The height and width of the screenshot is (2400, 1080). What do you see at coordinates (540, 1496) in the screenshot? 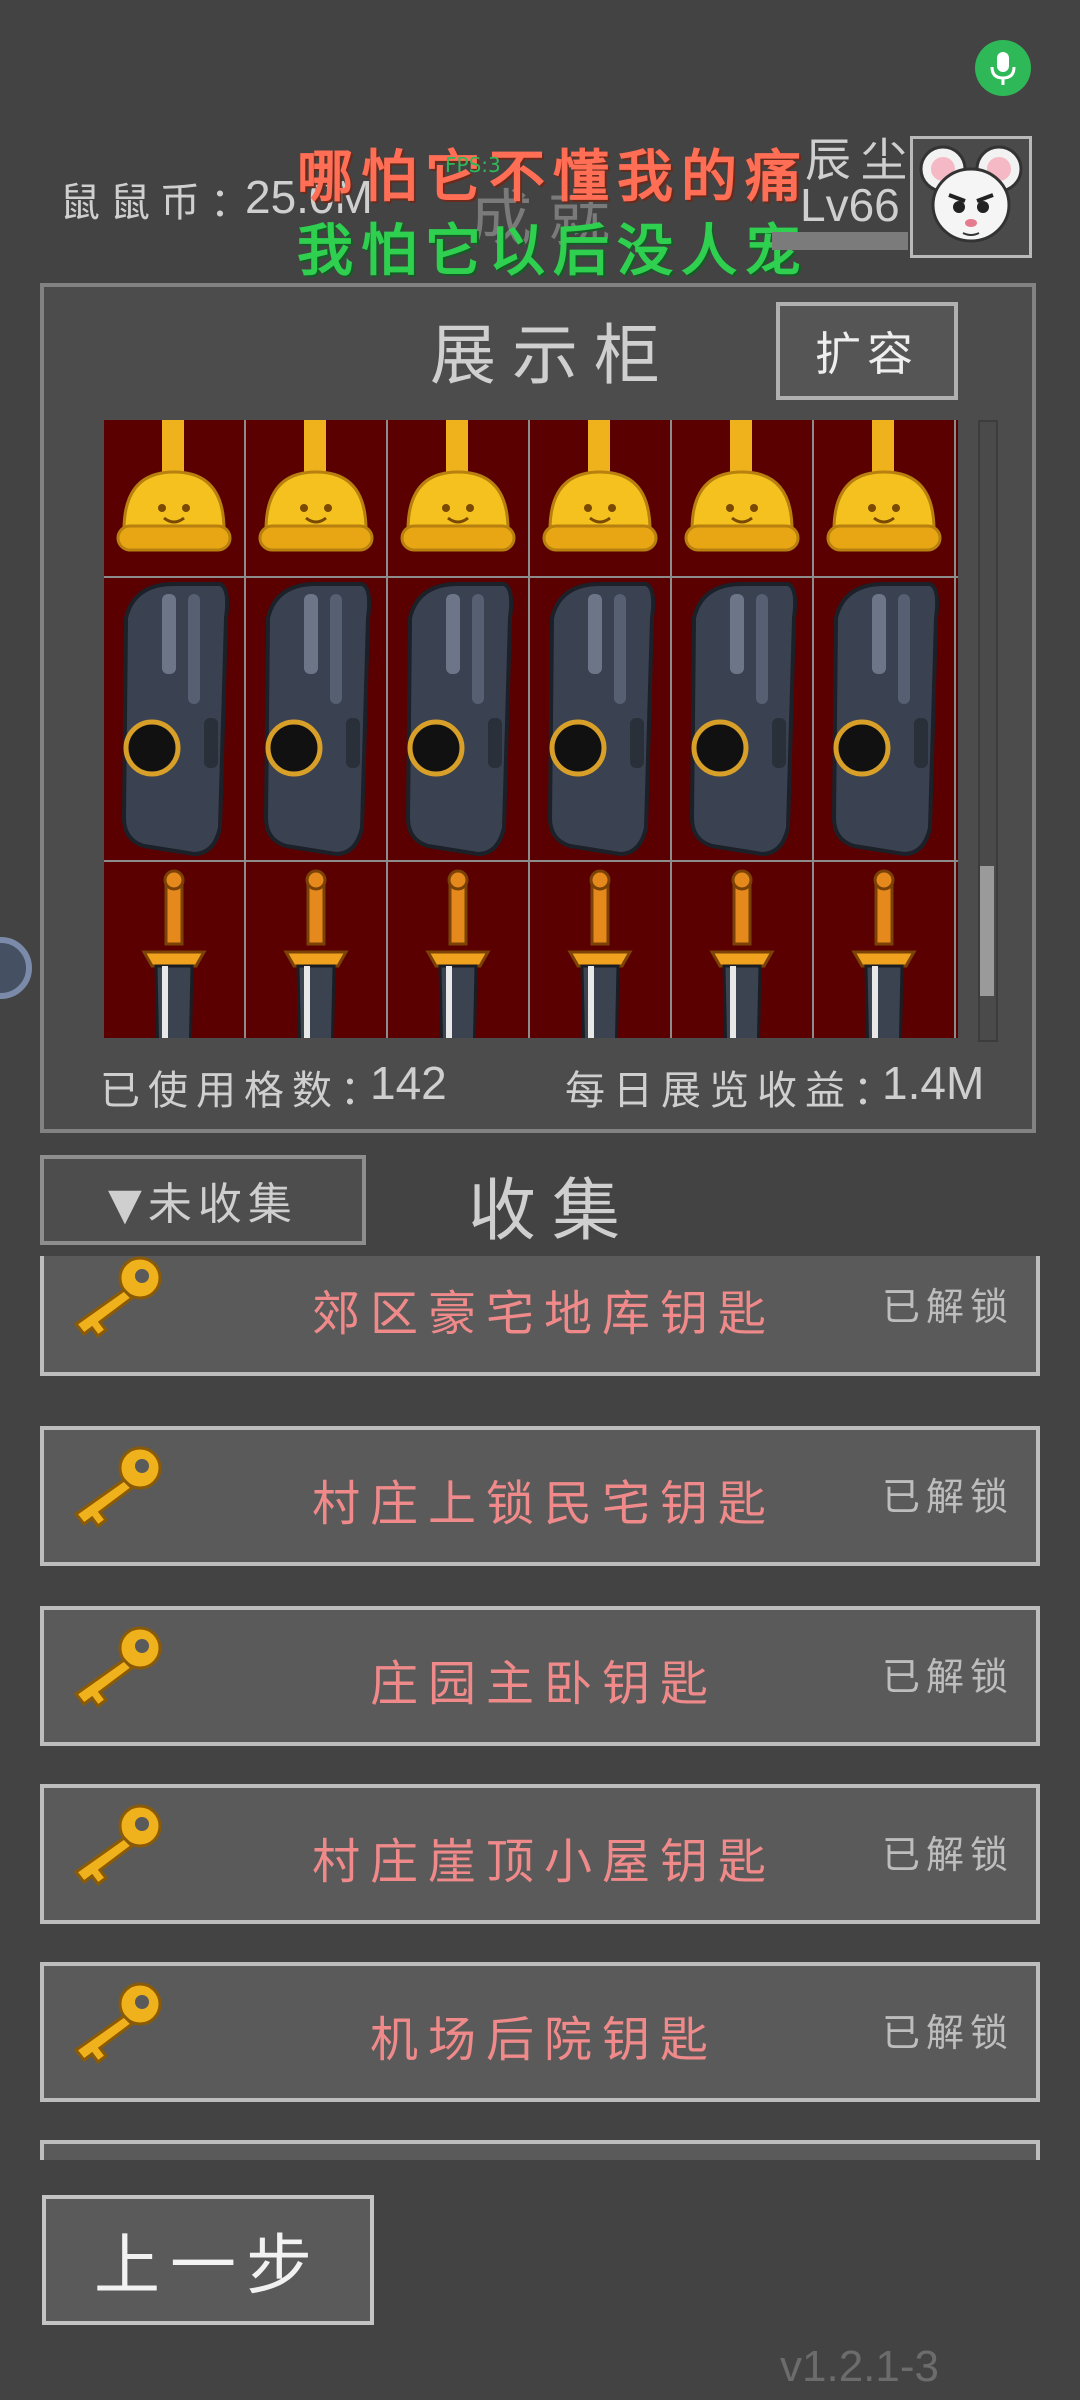
I see `collection-item: 村庄上锁民宅钥匙 已解锁` at bounding box center [540, 1496].